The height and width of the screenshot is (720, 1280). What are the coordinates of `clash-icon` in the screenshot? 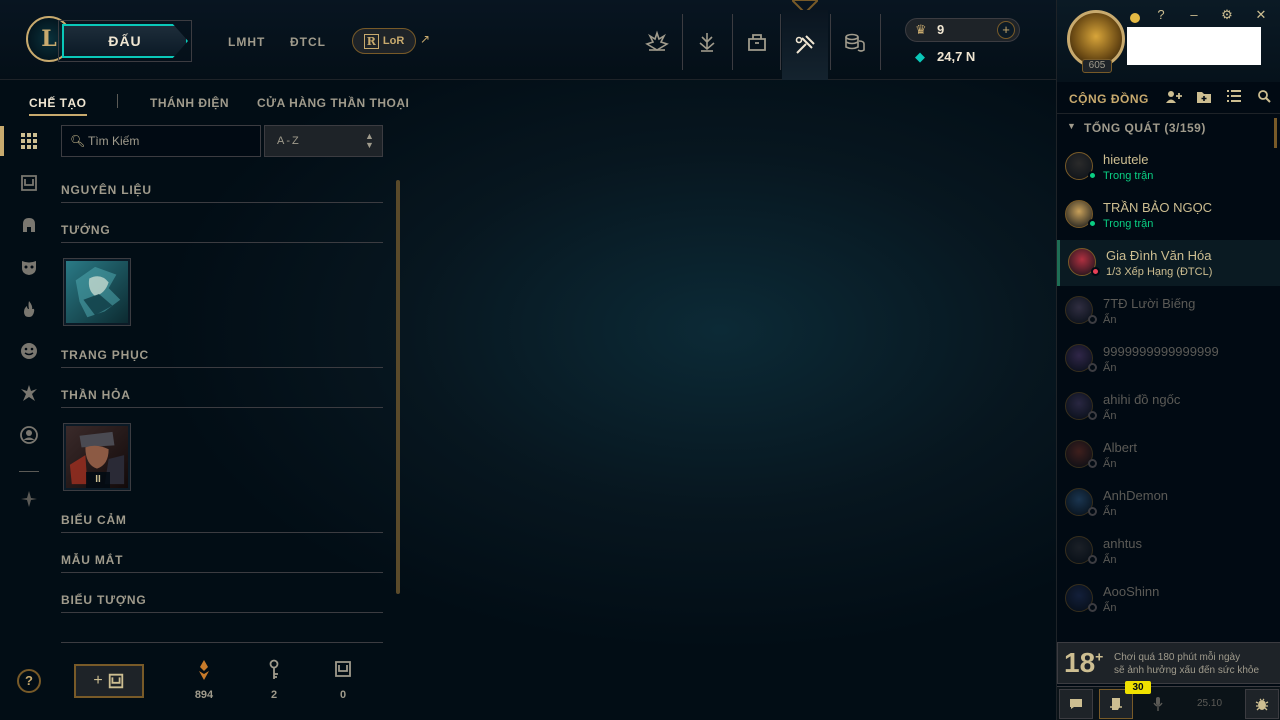 It's located at (707, 42).